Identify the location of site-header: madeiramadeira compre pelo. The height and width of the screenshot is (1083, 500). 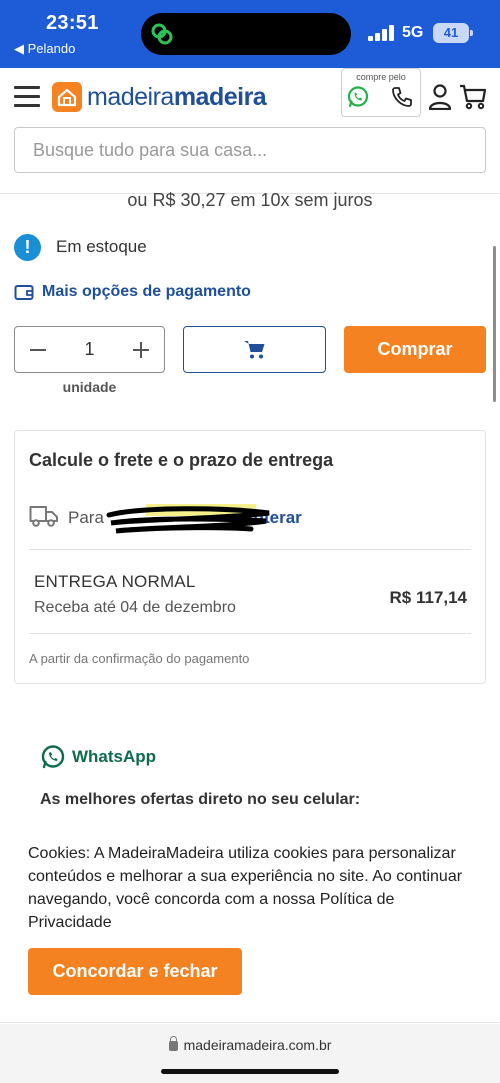
(250, 131).